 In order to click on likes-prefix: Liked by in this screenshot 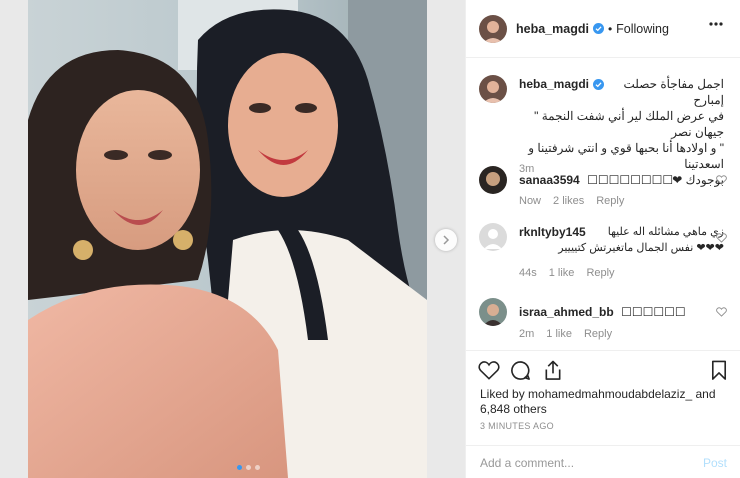, I will do `click(504, 394)`.